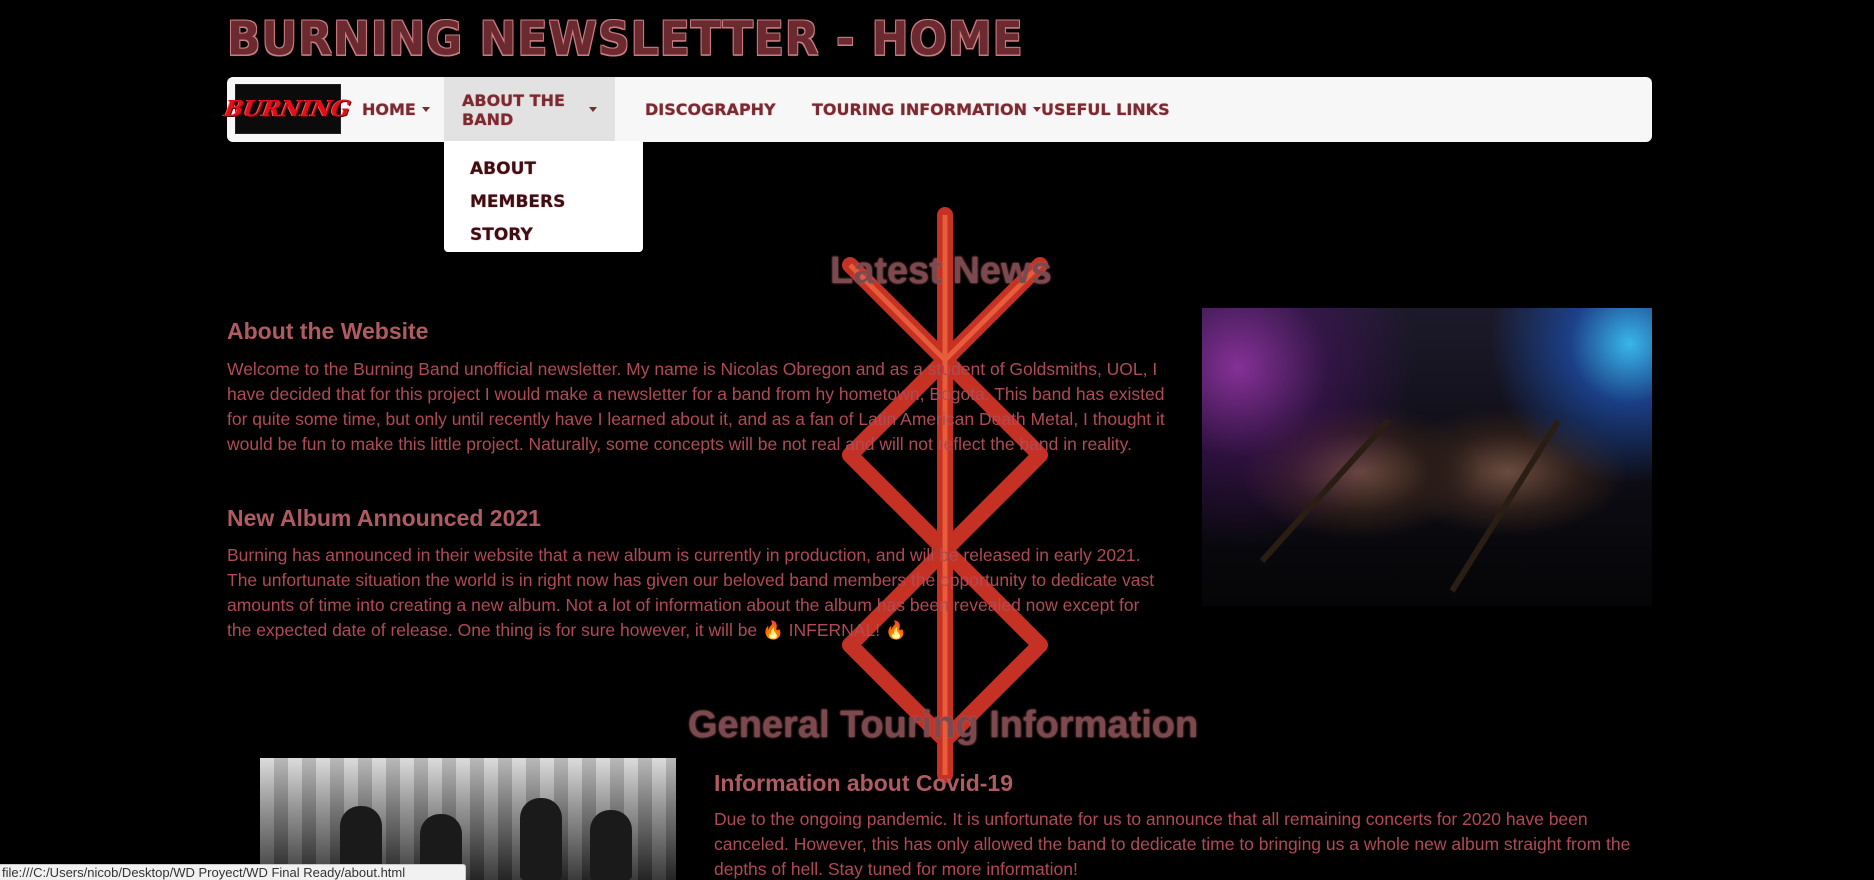 This screenshot has width=1874, height=880. I want to click on latest-news-title: Latest News, so click(941, 271).